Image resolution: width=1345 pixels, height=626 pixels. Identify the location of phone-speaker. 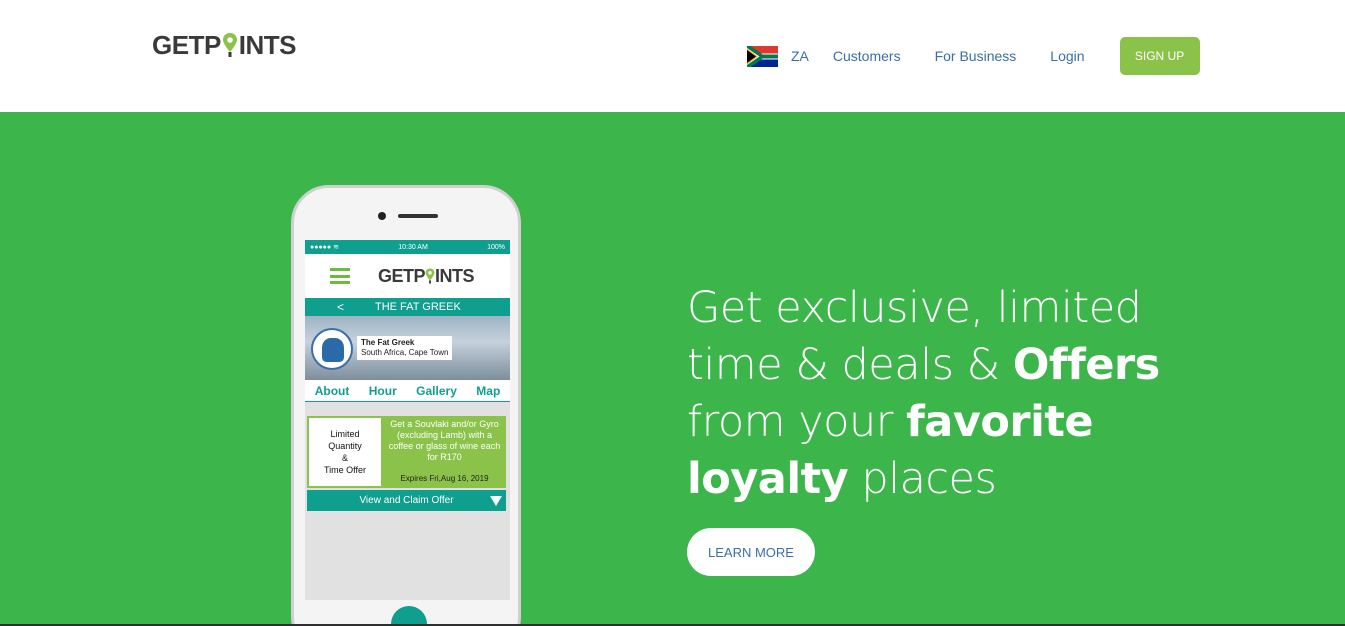
(418, 216).